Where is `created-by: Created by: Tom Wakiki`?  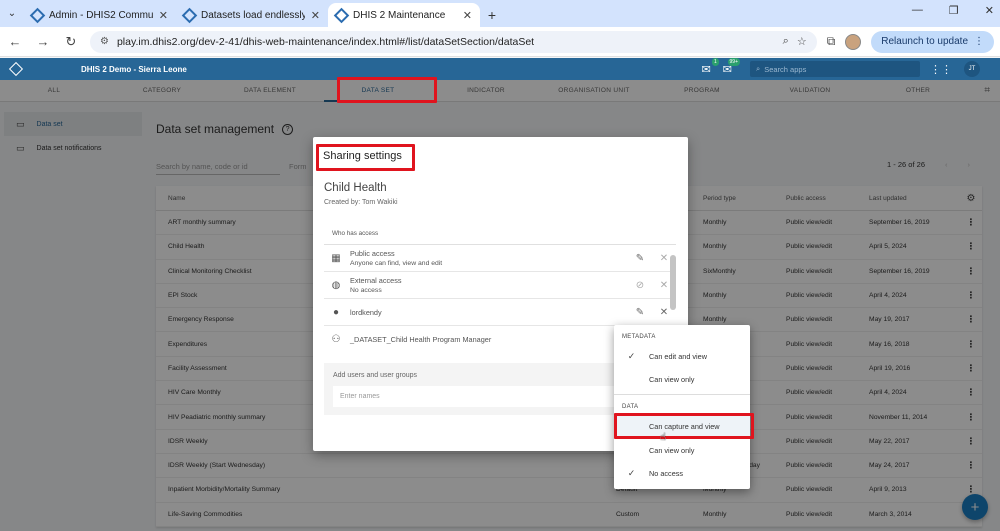
created-by: Created by: Tom Wakiki is located at coordinates (361, 202).